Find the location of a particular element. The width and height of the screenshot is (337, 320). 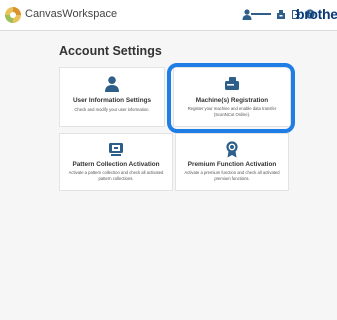

import-icon is located at coordinates (281, 14).